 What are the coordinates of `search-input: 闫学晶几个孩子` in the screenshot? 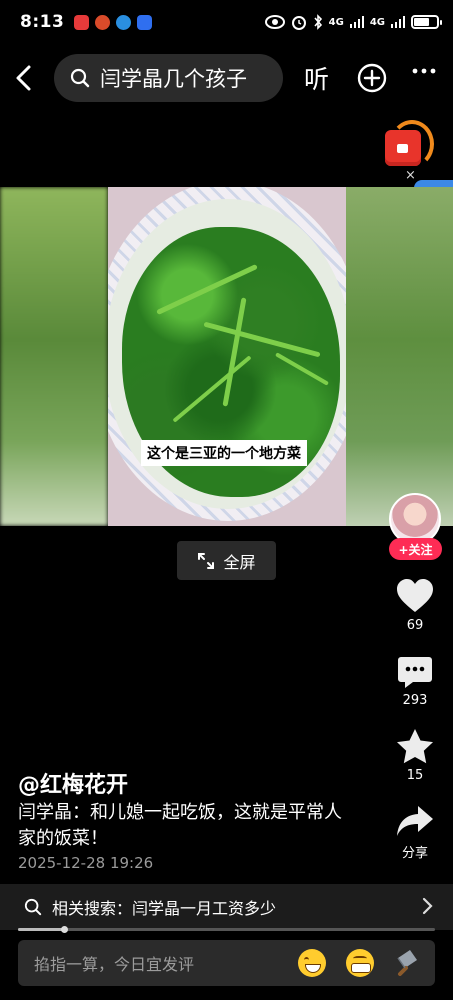 It's located at (168, 78).